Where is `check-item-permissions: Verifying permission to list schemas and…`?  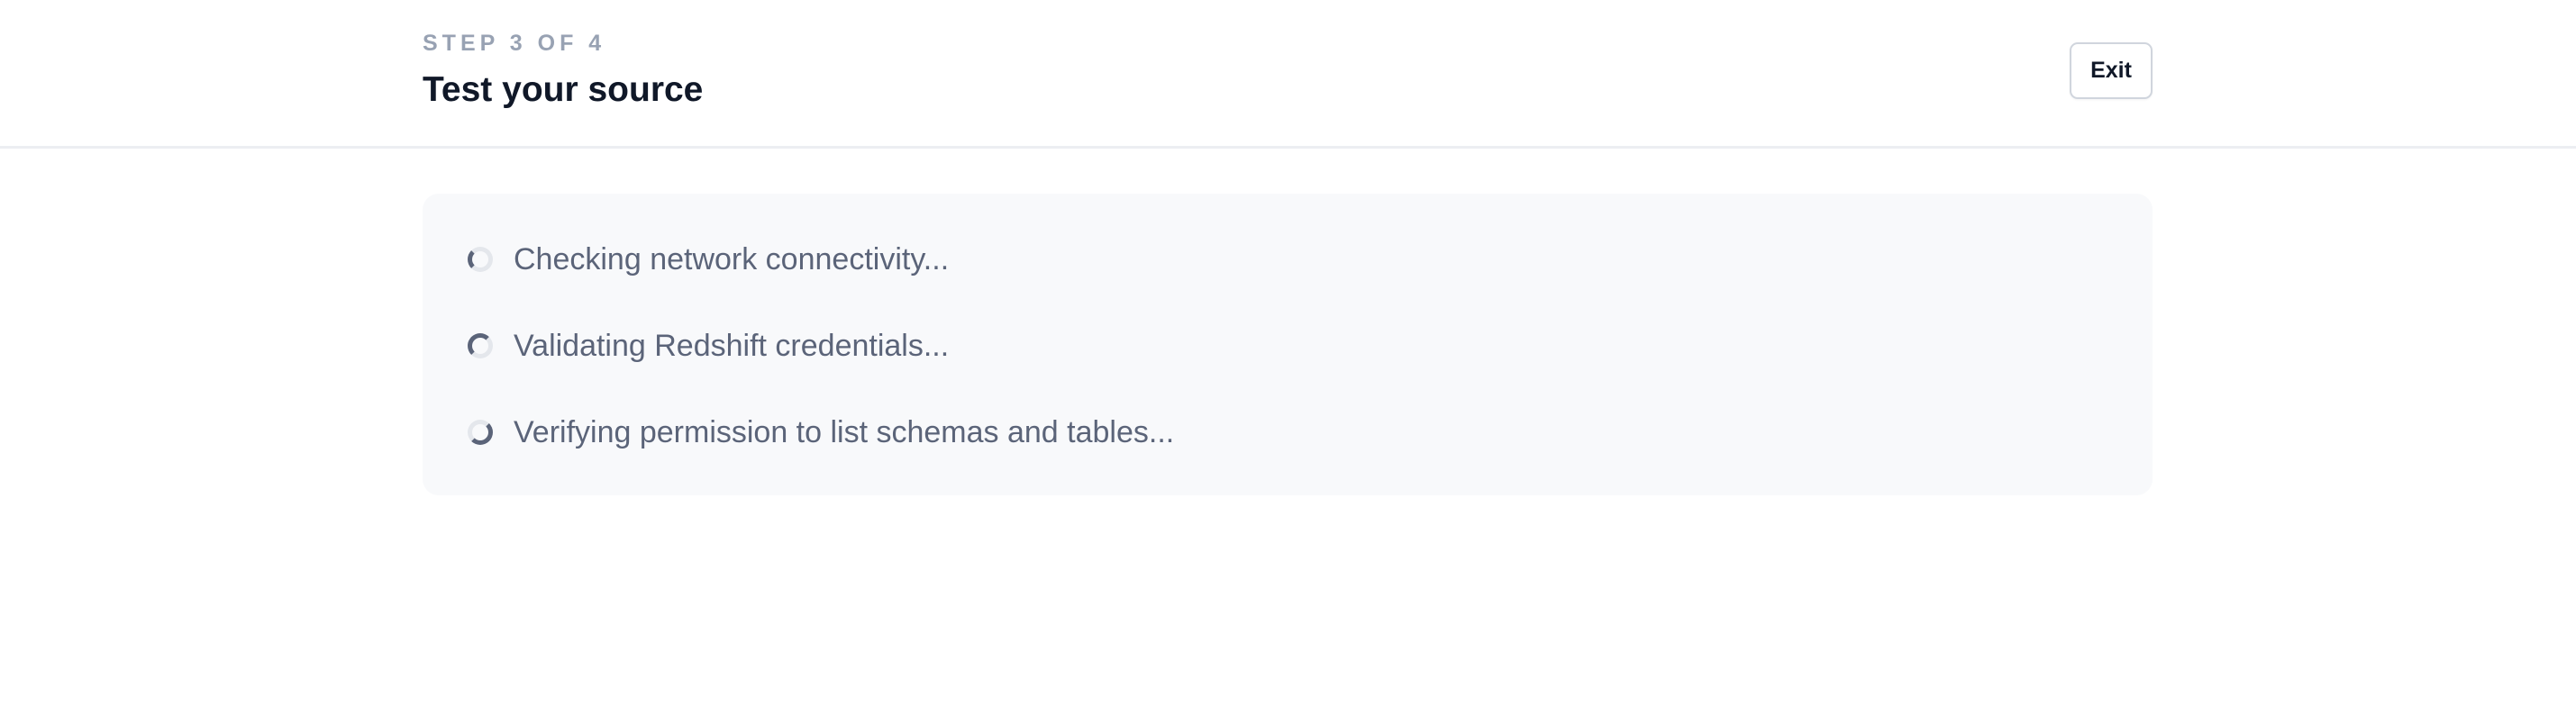
check-item-permissions: Verifying permission to list schemas and… is located at coordinates (821, 432).